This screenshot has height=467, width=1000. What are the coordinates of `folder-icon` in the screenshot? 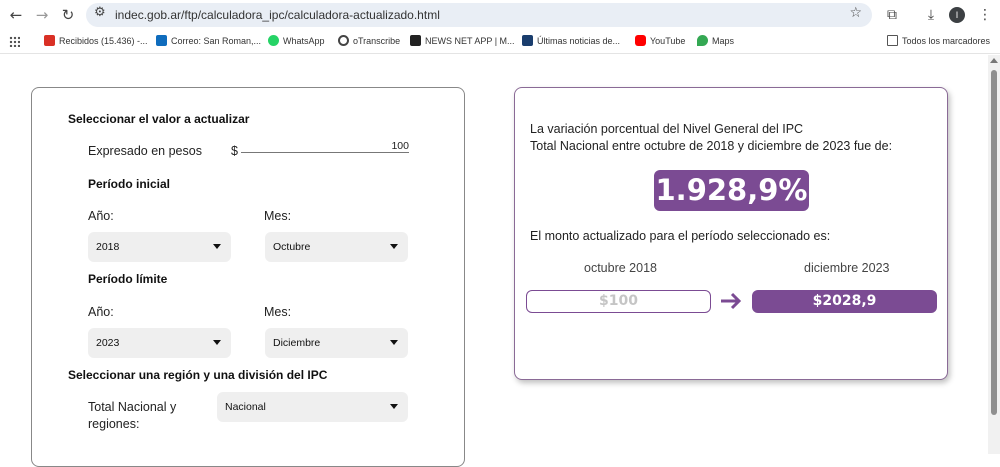 It's located at (892, 40).